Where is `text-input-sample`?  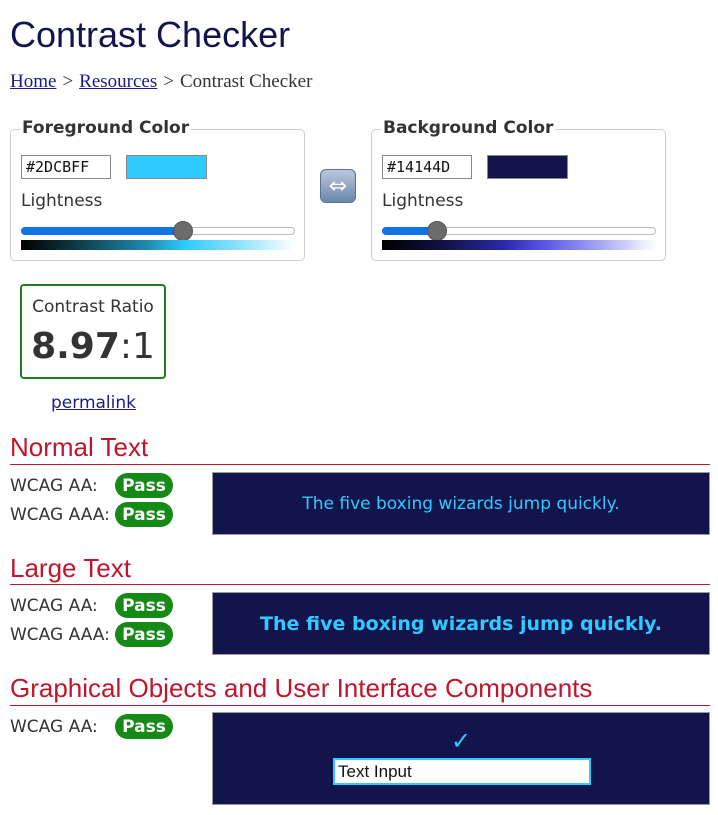
text-input-sample is located at coordinates (462, 771).